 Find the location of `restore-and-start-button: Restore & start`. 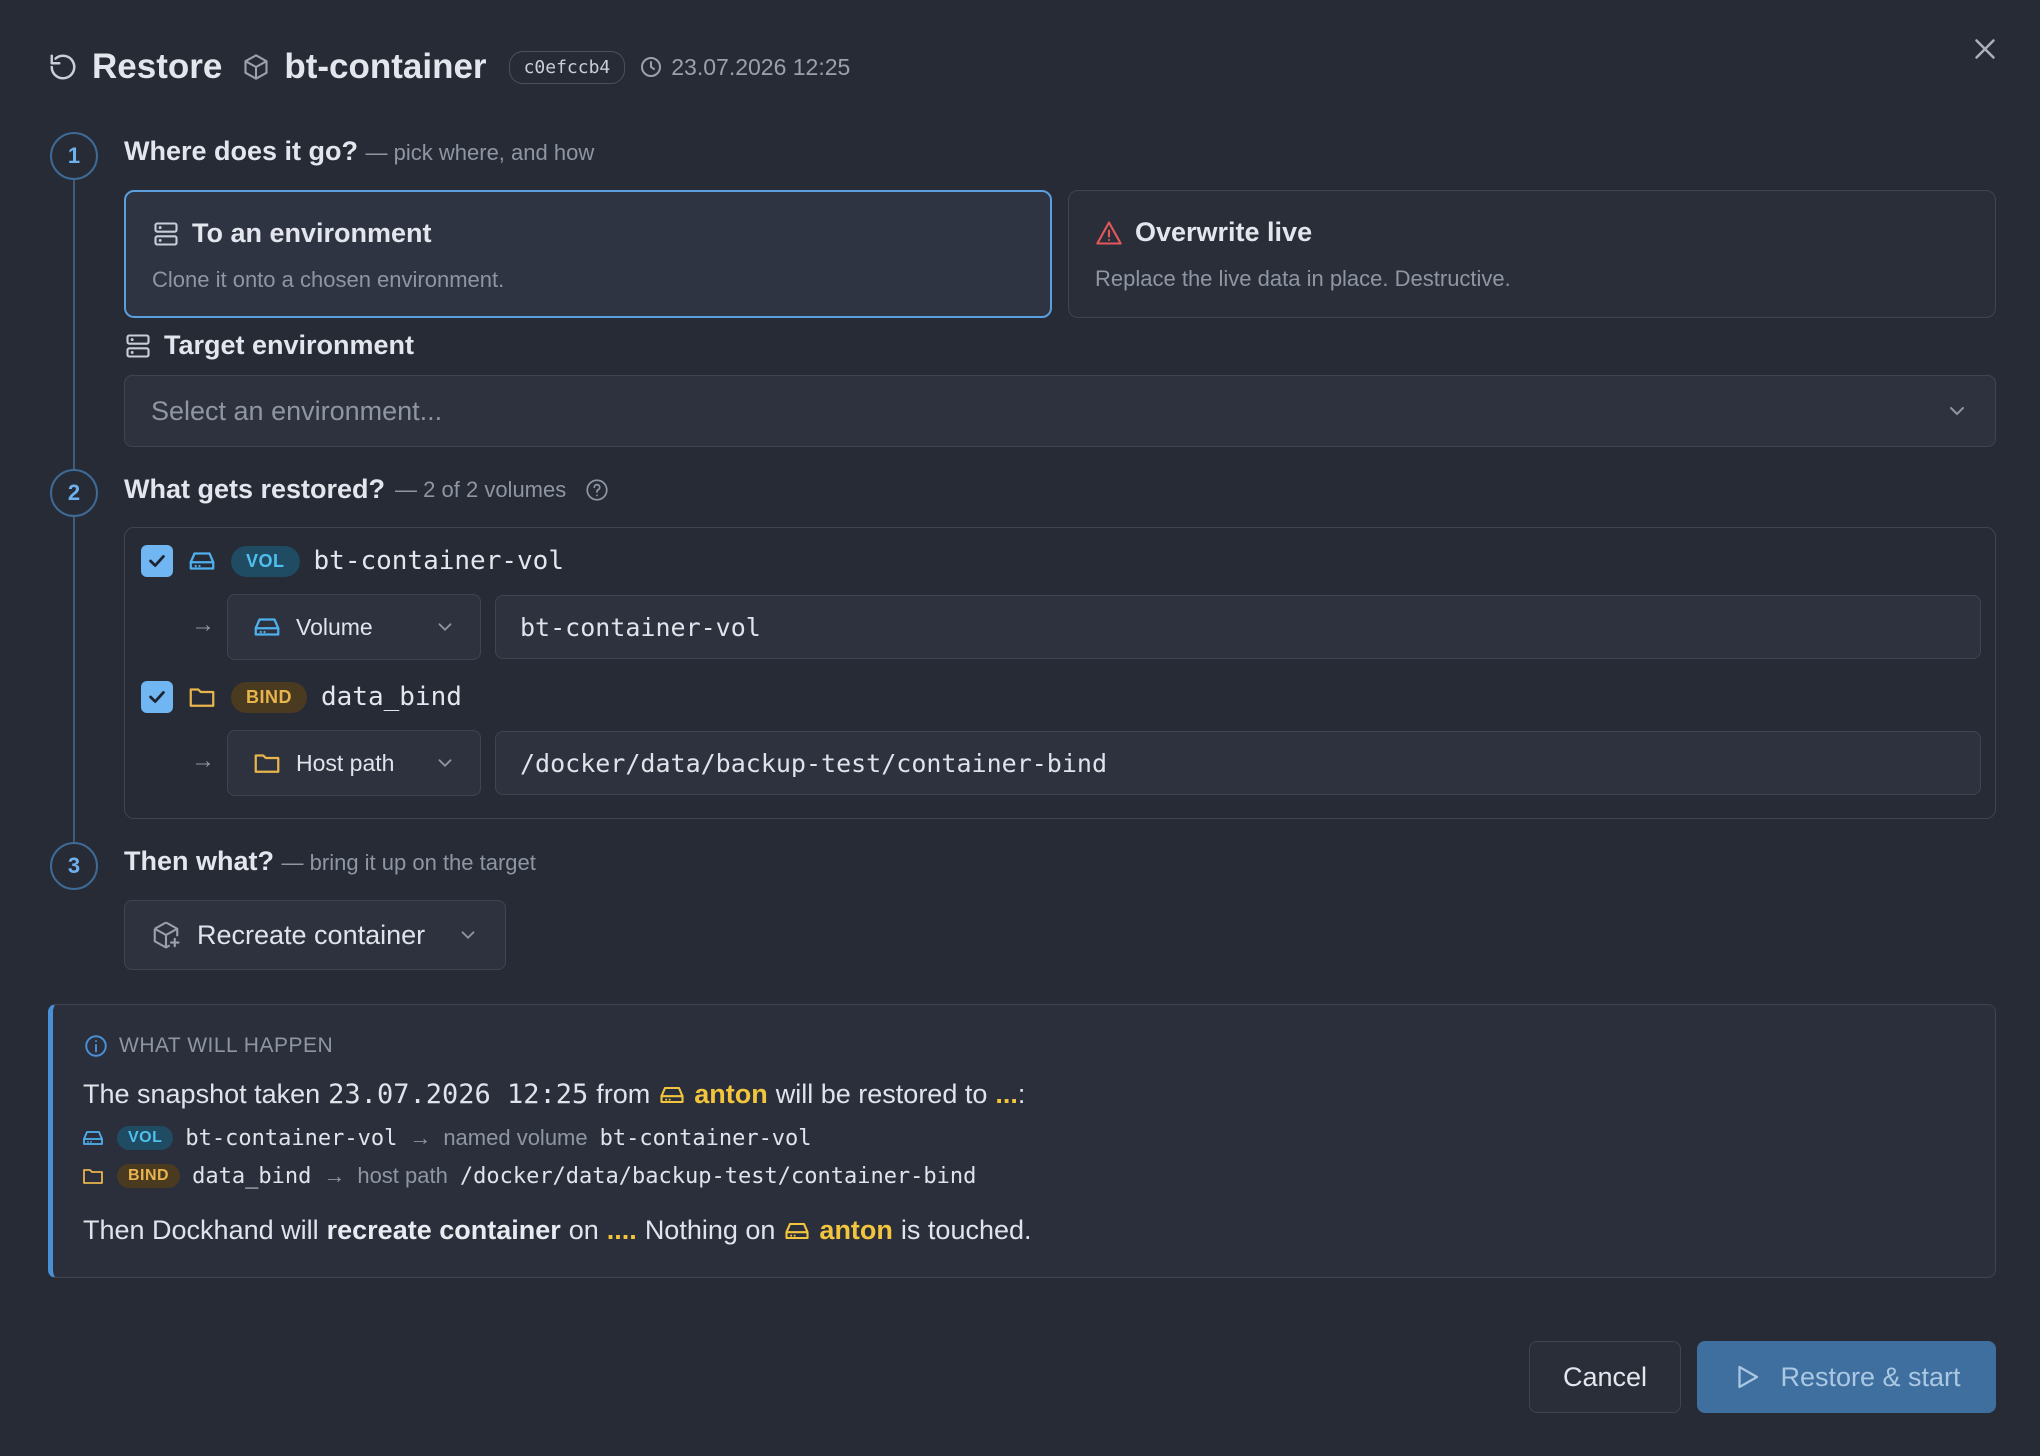

restore-and-start-button: Restore & start is located at coordinates (1846, 1377).